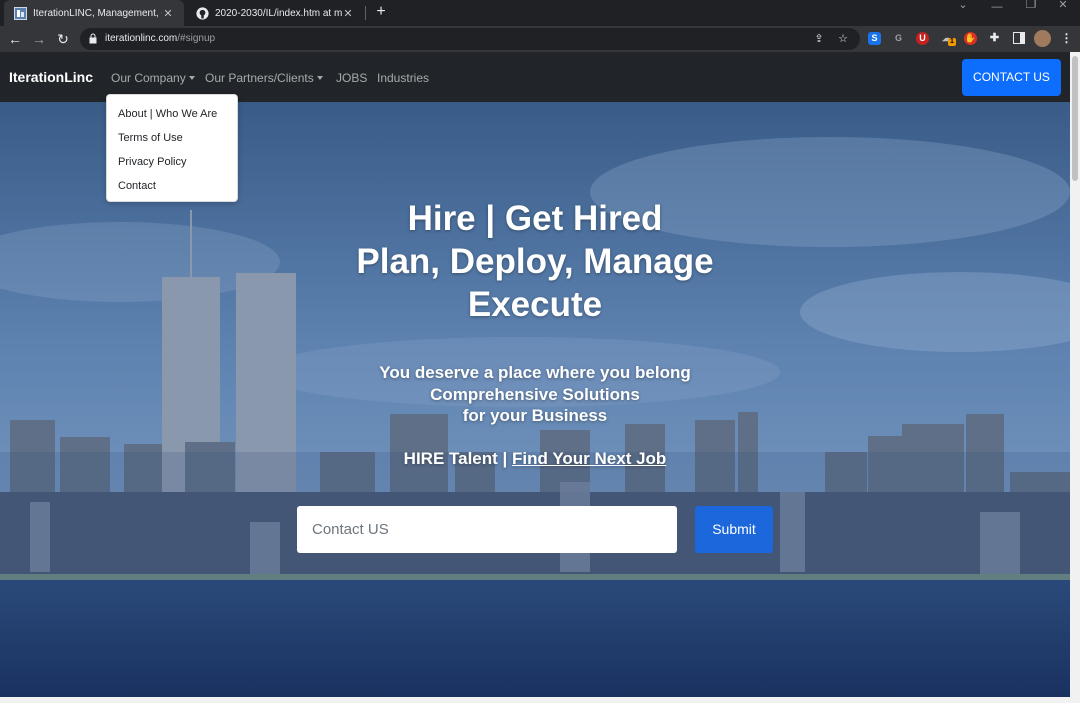  What do you see at coordinates (487, 529) in the screenshot?
I see `contact-us-input` at bounding box center [487, 529].